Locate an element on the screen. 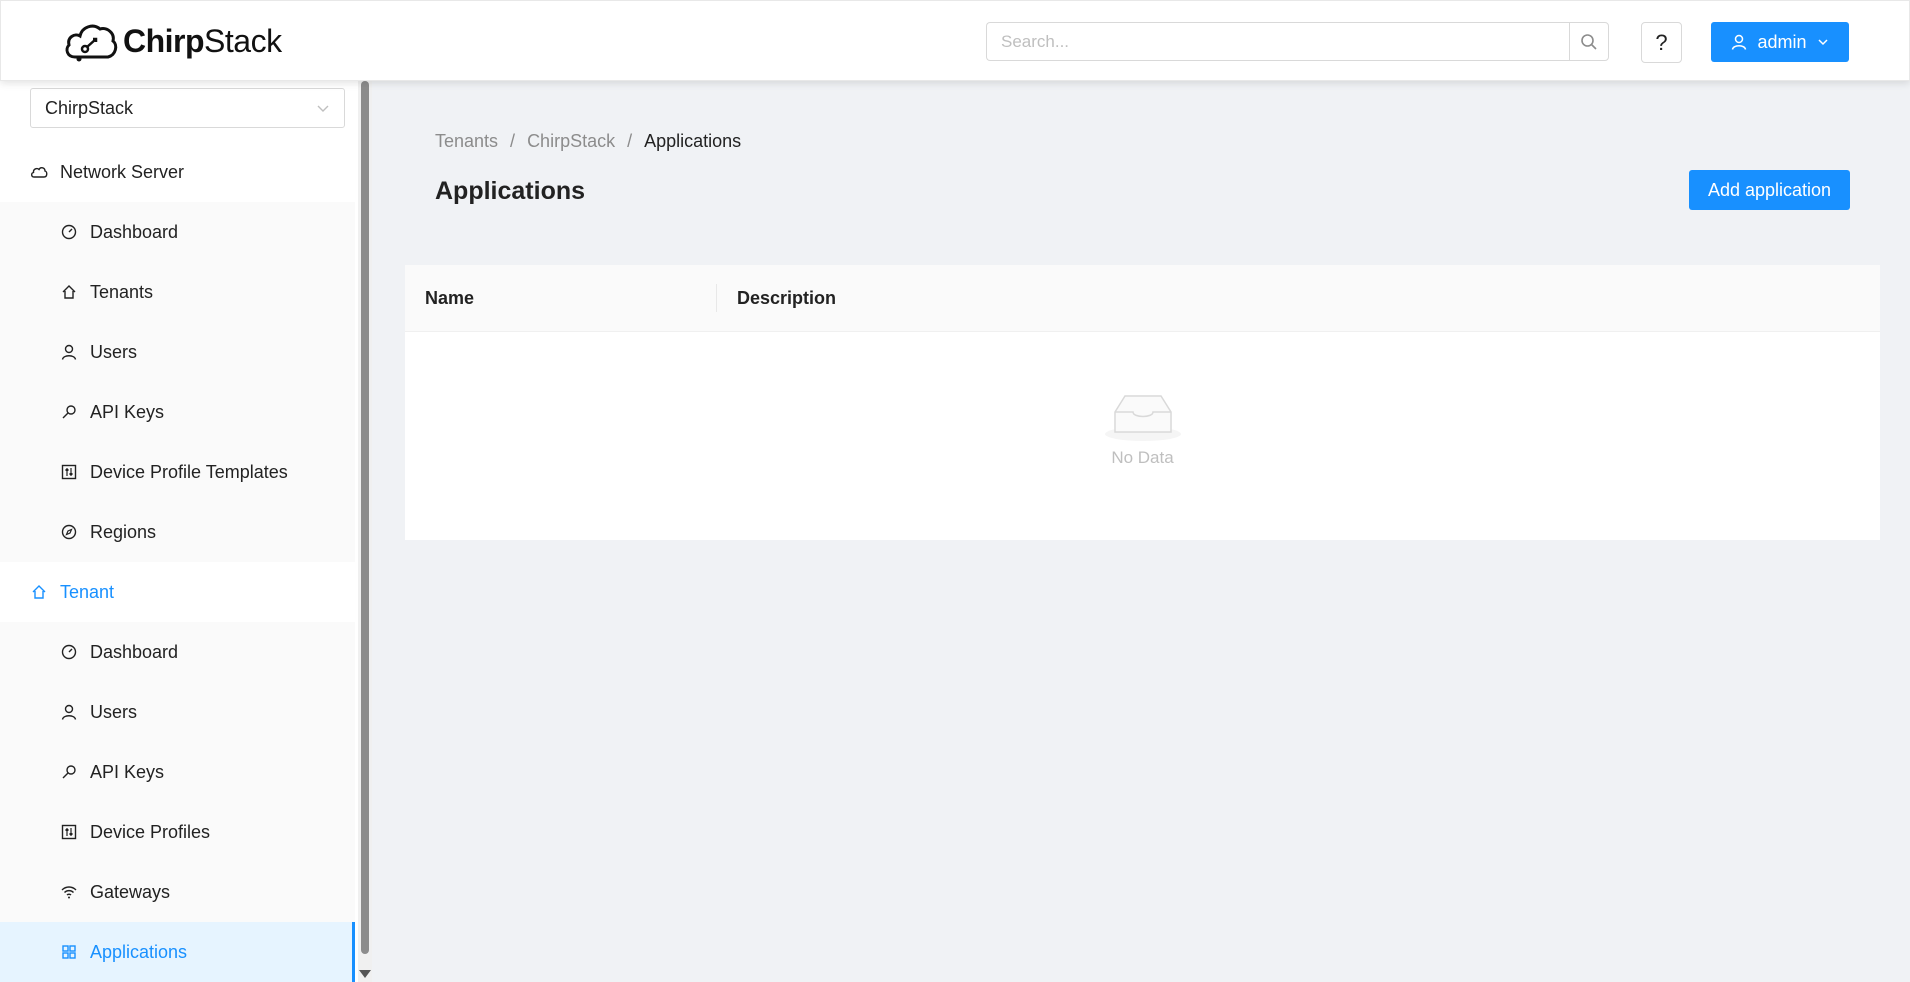 The height and width of the screenshot is (982, 1910). sidebar-item-tenant-dashboard: Dashboard is located at coordinates (177, 652).